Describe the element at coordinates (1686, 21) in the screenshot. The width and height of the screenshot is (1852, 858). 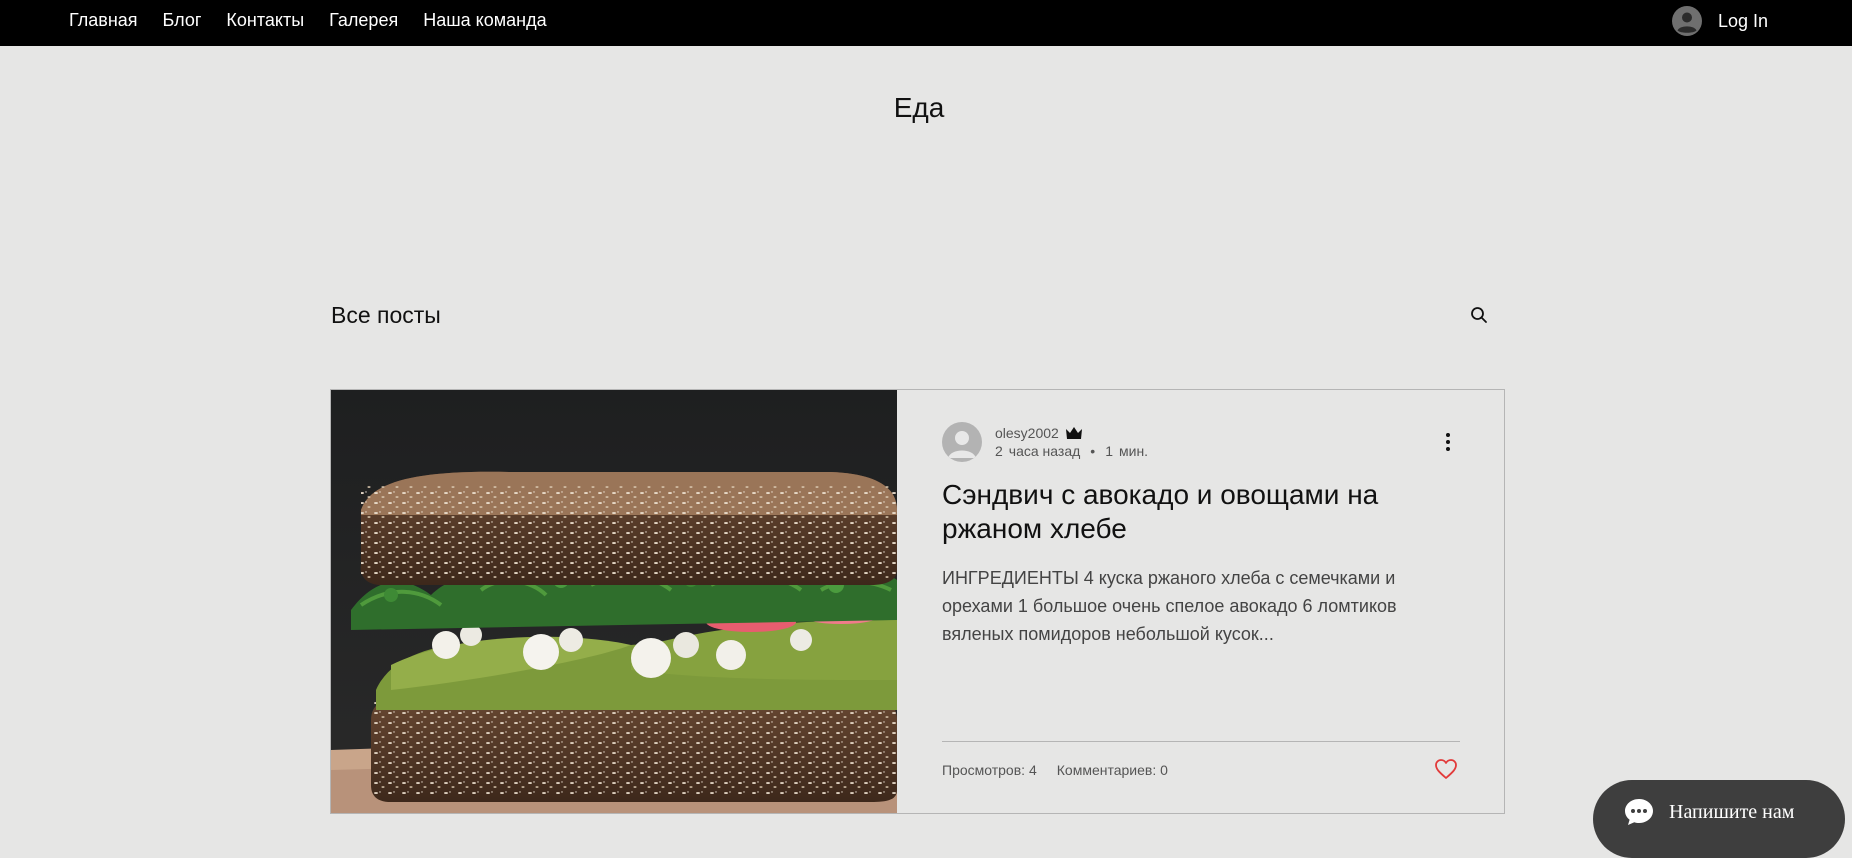
I see `user-avatar-icon` at that location.